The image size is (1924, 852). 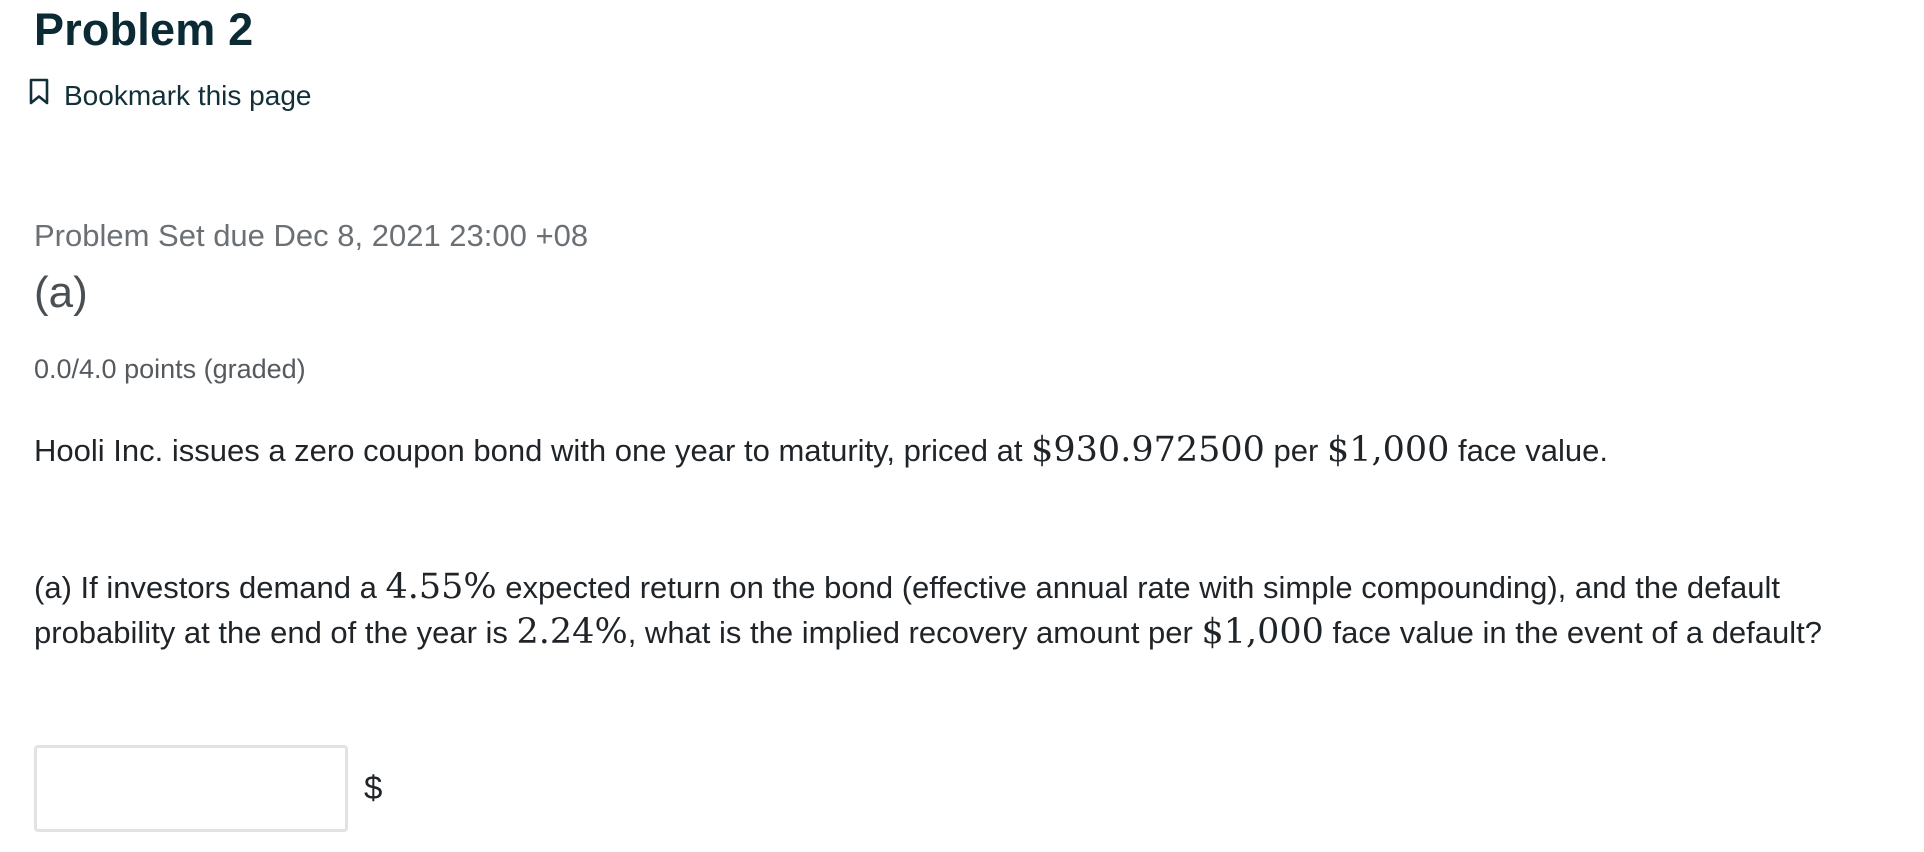 I want to click on points-status: 0.0/4.0 points (graded), so click(x=170, y=369).